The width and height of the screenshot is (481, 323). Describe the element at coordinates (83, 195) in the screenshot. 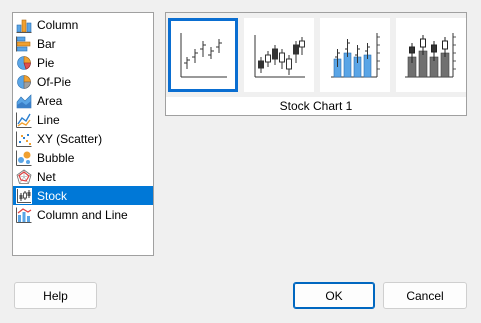

I see `chart-type-stock: Stock` at that location.